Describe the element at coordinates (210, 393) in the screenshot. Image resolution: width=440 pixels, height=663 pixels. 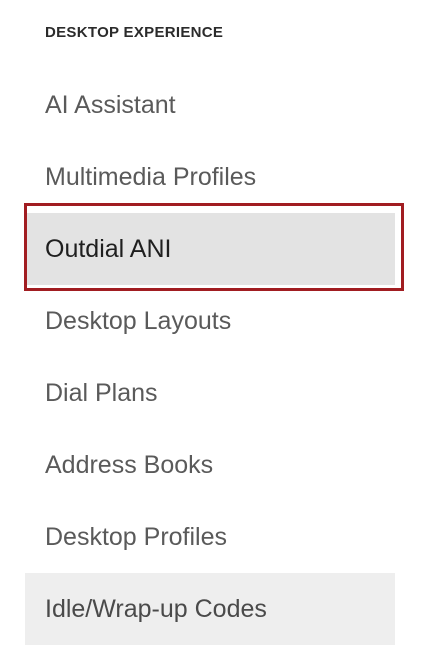
I see `nav-item-dial-plans: Dial Plans` at that location.